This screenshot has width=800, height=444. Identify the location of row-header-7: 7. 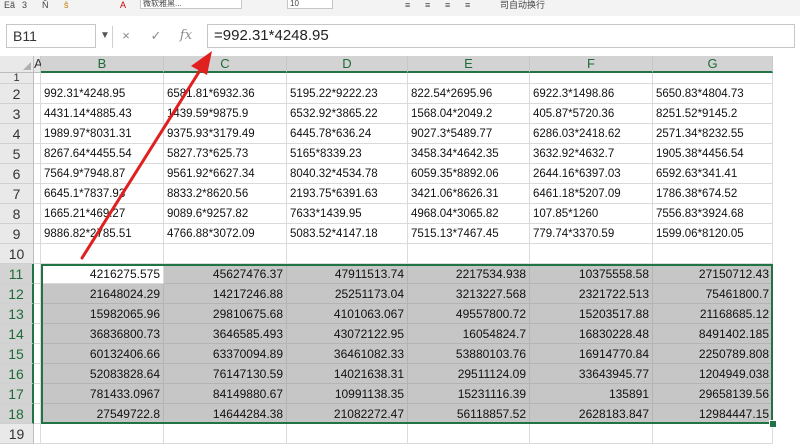
(17, 194).